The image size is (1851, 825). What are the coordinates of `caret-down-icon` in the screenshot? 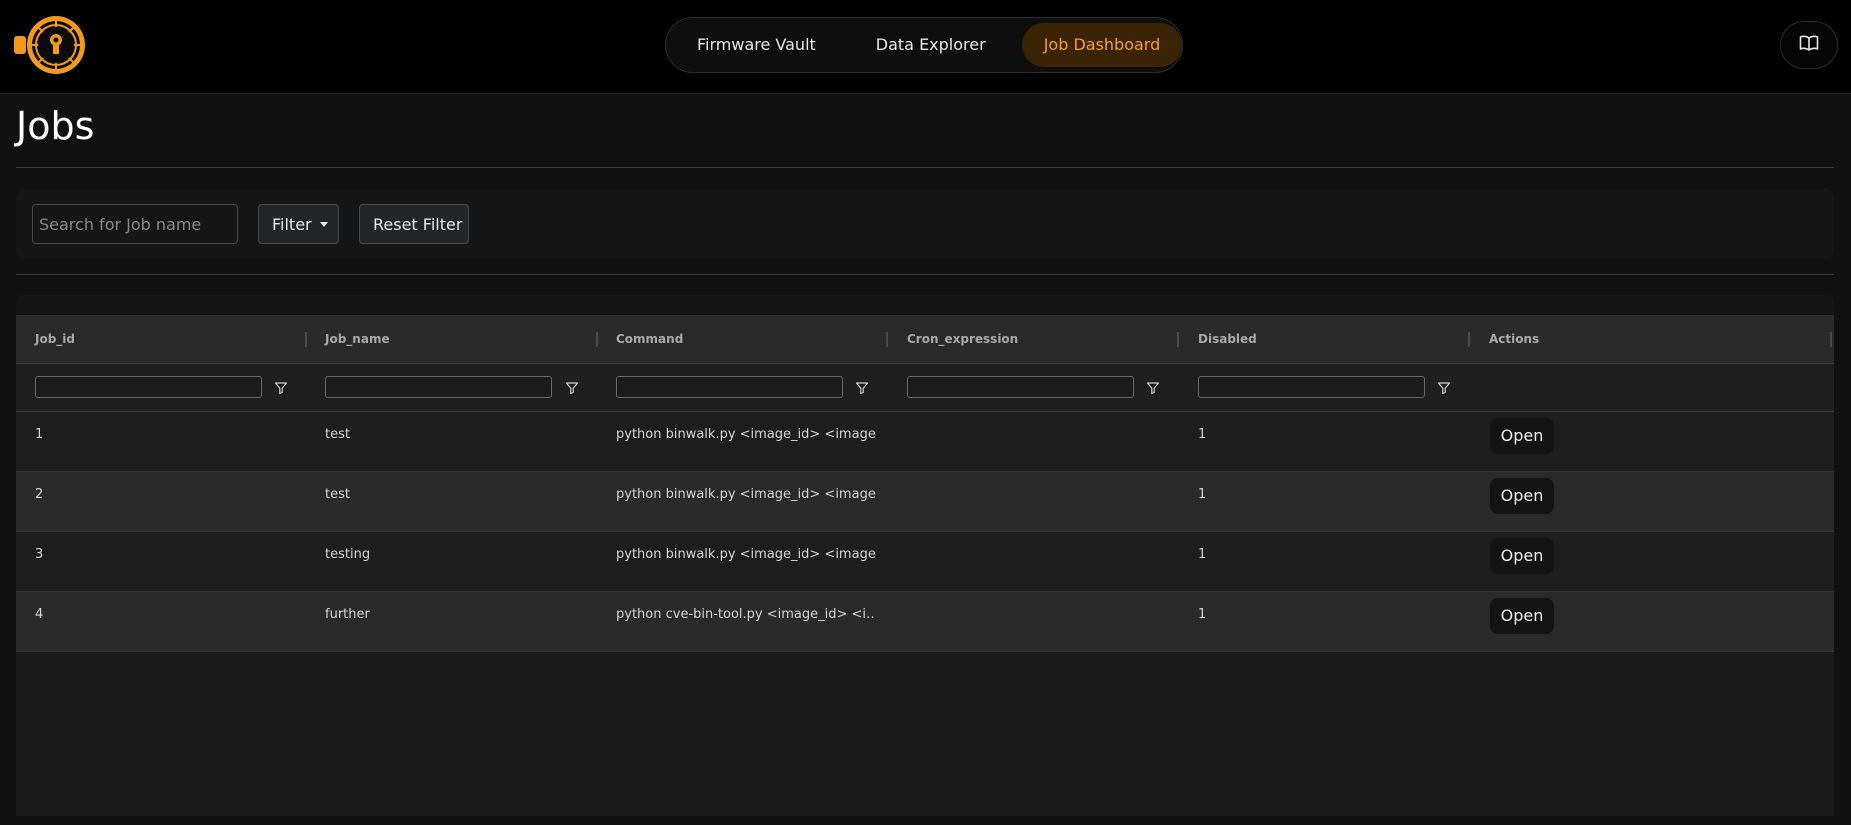 It's located at (323, 224).